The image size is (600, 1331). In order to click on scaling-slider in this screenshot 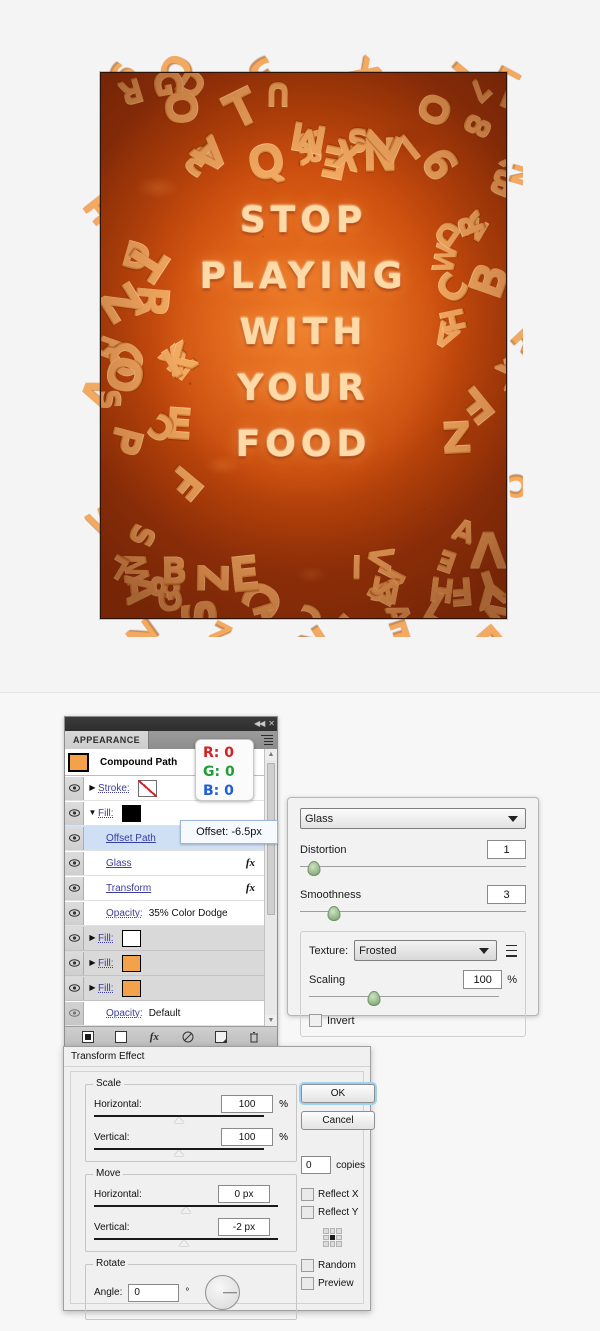, I will do `click(404, 998)`.